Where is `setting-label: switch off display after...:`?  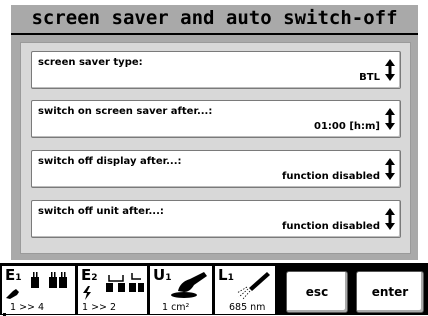
setting-label: switch off display after...: is located at coordinates (110, 161).